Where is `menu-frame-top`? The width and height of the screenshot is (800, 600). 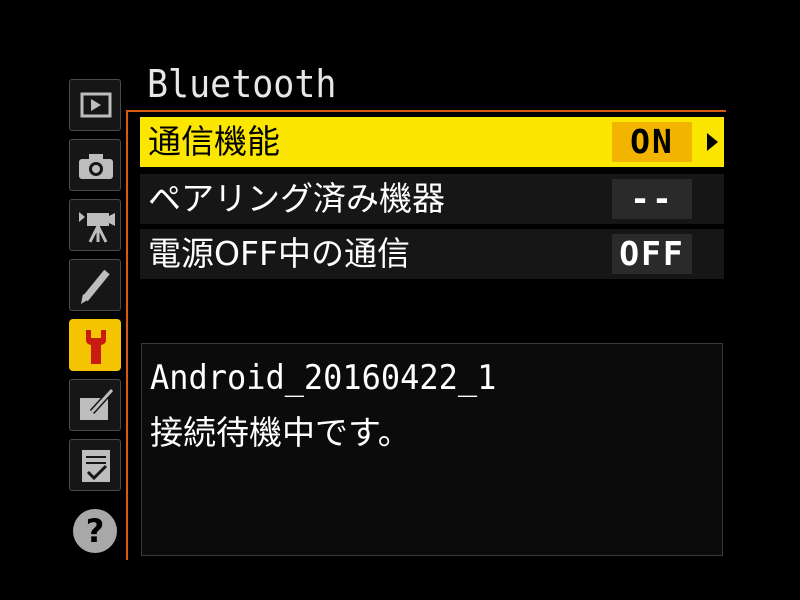 menu-frame-top is located at coordinates (426, 111).